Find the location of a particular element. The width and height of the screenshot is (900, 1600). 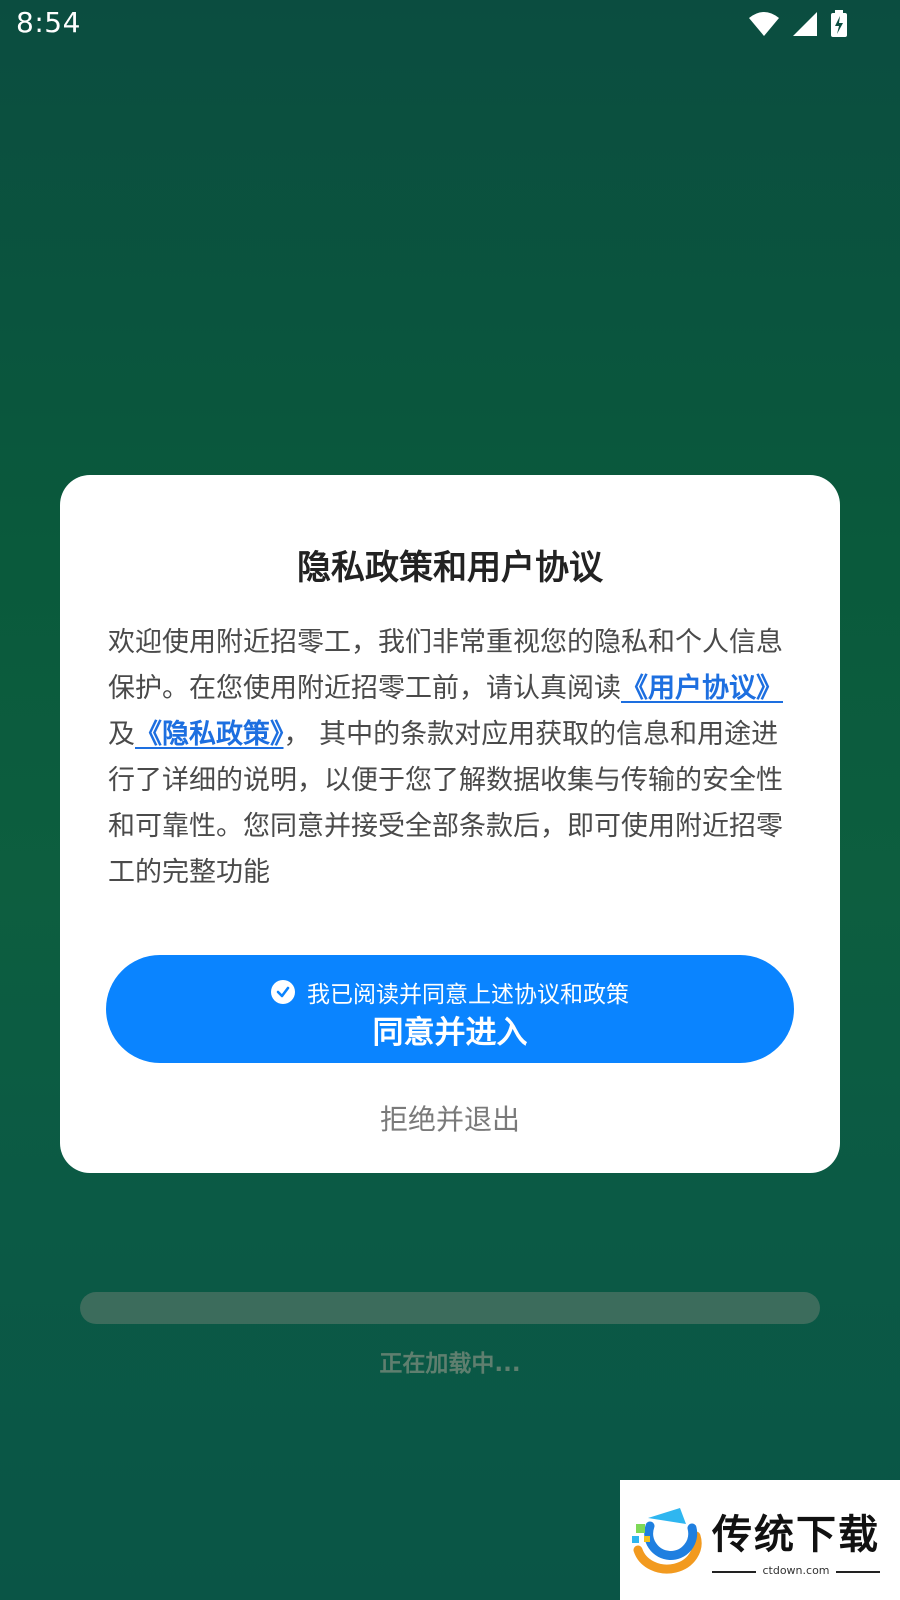

battery-charging-icon is located at coordinates (839, 24).